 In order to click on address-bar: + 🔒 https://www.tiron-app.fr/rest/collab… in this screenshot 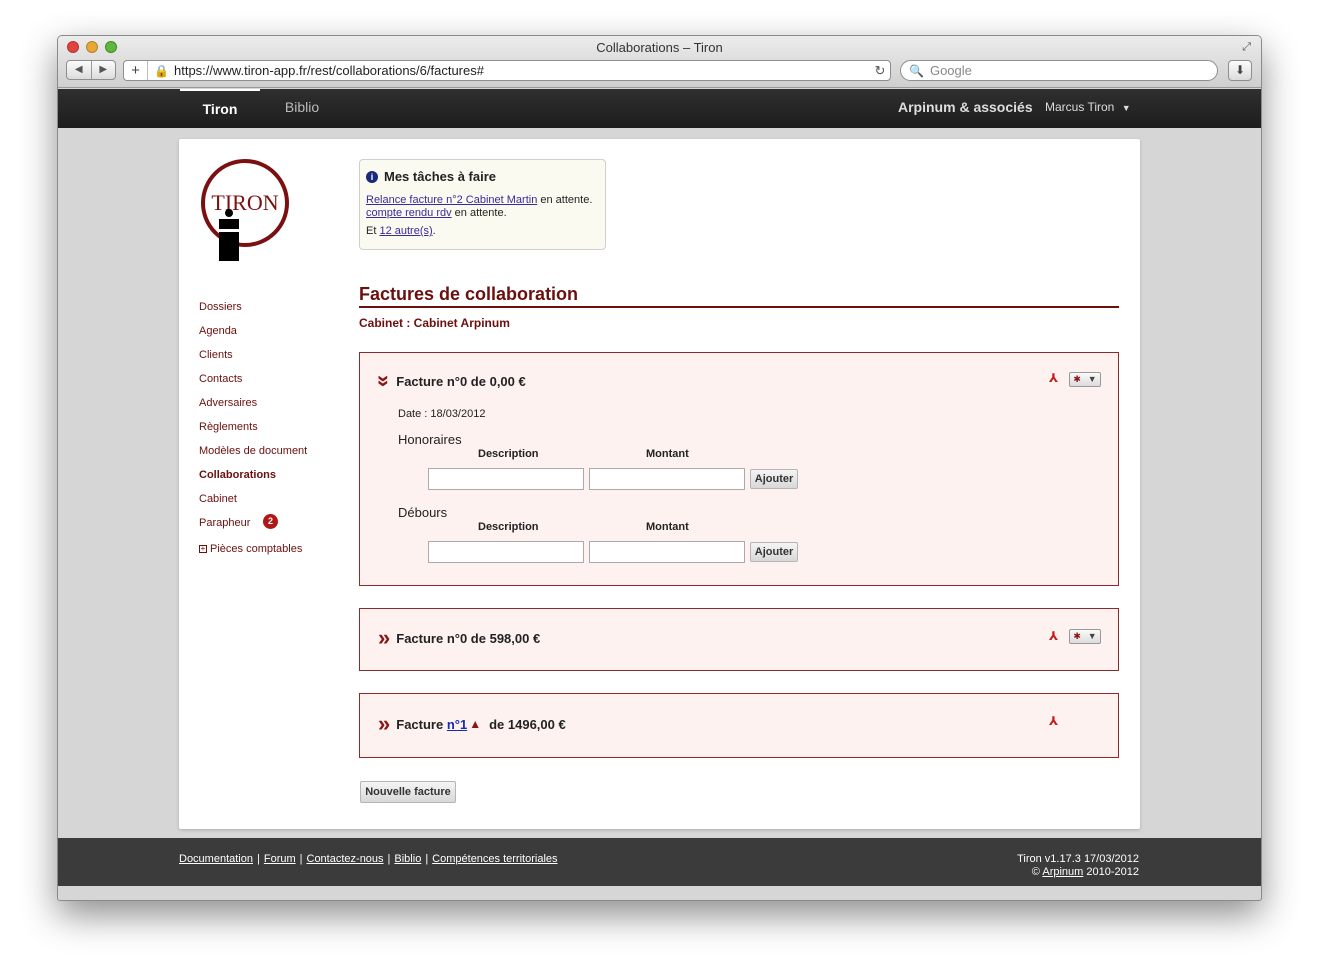, I will do `click(507, 70)`.